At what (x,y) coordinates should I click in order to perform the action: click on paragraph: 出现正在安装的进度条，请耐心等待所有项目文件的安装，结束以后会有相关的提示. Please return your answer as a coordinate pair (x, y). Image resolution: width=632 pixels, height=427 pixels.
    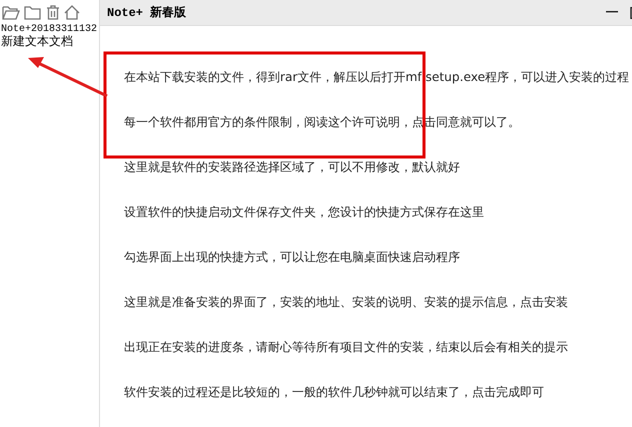
    Looking at the image, I should click on (346, 347).